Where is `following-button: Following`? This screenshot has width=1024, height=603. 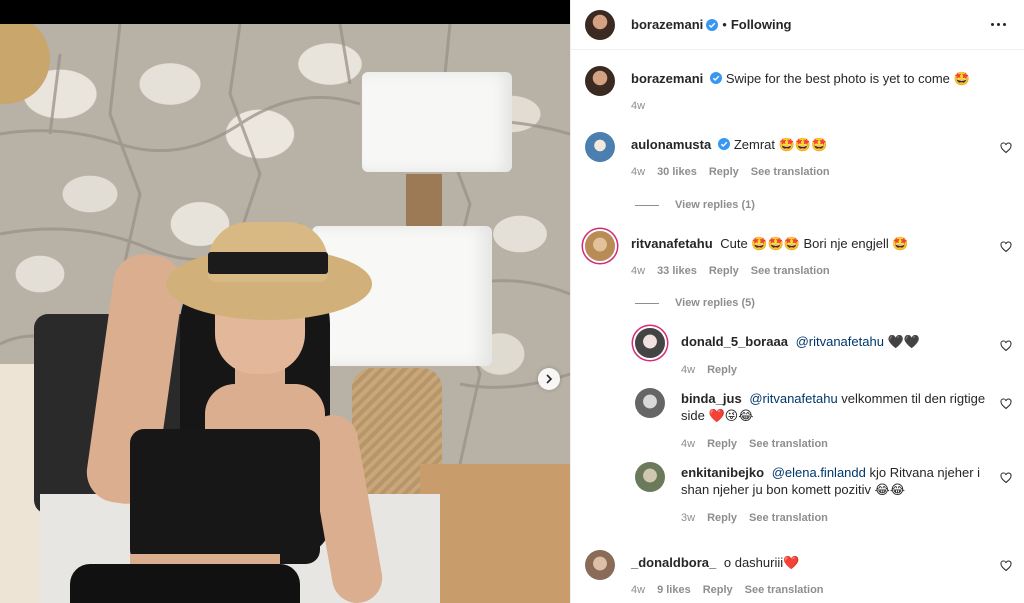
following-button: Following is located at coordinates (761, 24).